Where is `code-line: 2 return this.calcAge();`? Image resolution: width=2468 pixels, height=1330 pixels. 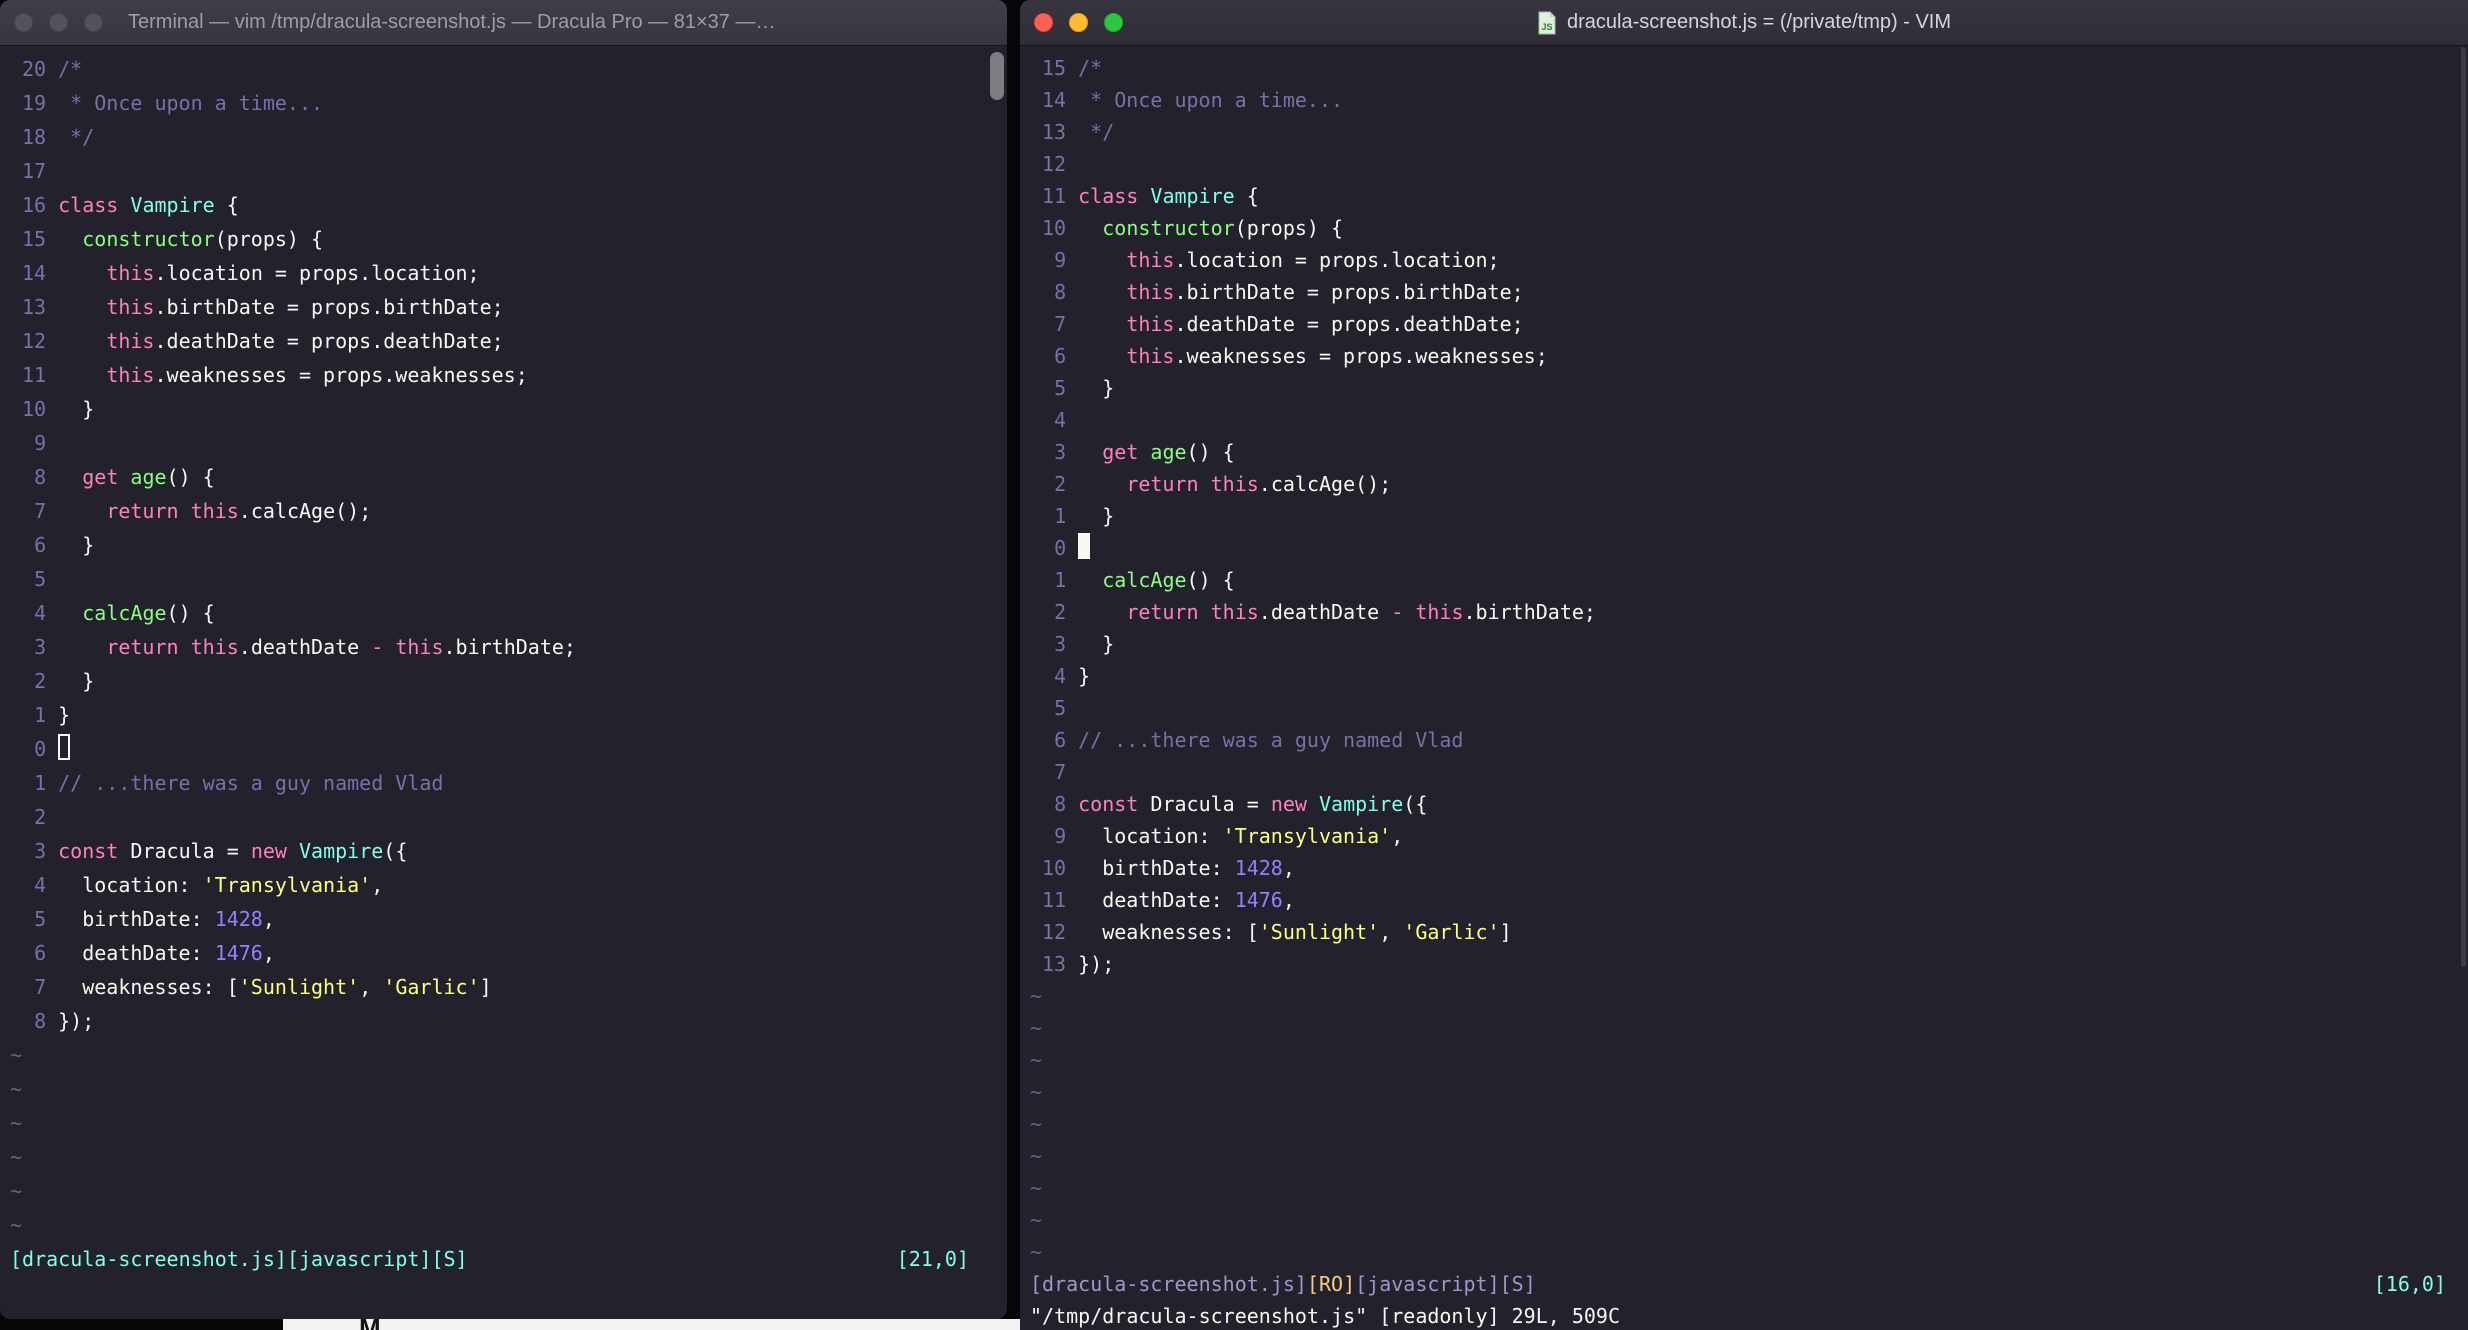 code-line: 2 return this.calcAge(); is located at coordinates (1744, 484).